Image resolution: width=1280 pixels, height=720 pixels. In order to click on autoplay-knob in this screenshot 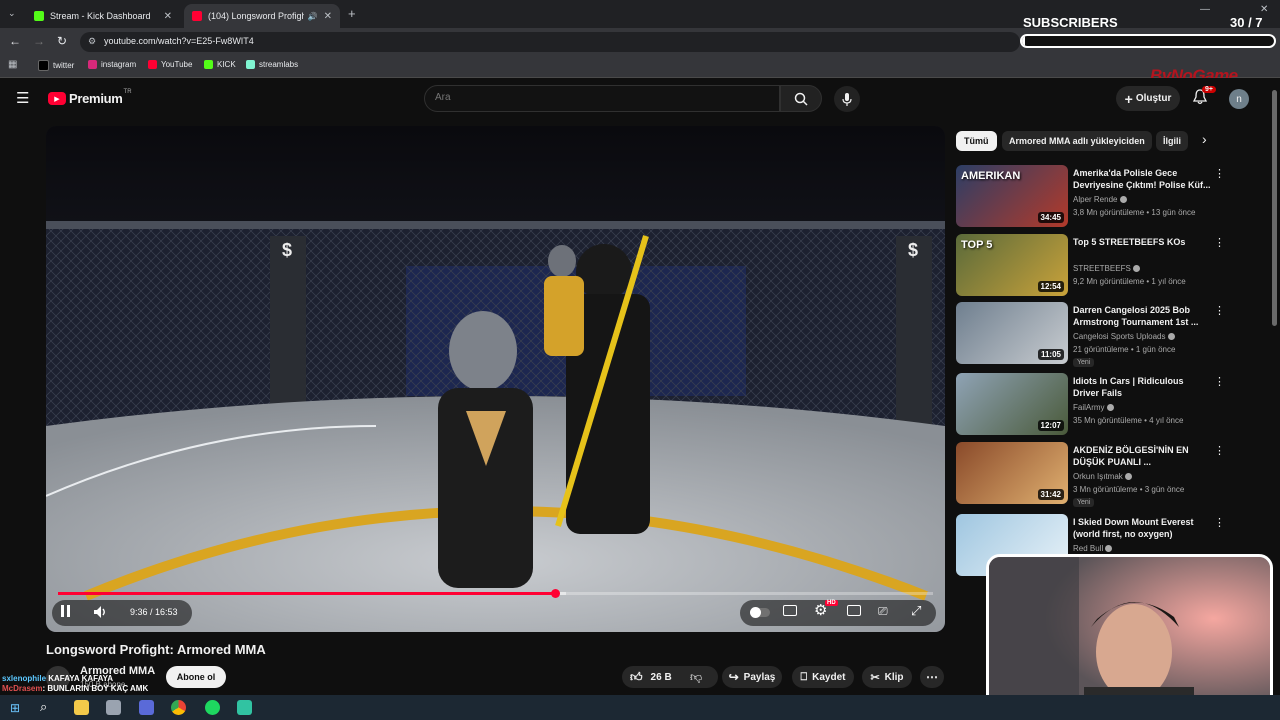, I will do `click(755, 612)`.